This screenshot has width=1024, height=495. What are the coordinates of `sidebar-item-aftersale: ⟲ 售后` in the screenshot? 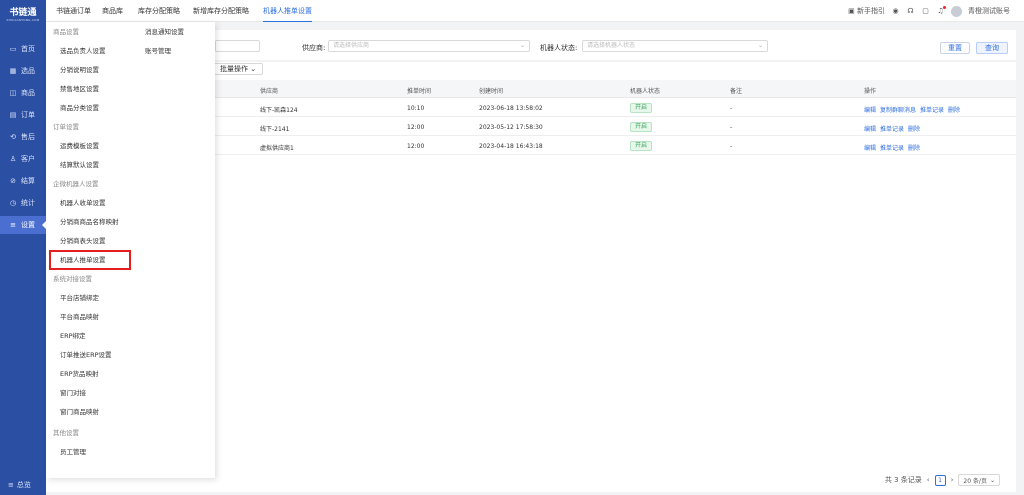 It's located at (23, 137).